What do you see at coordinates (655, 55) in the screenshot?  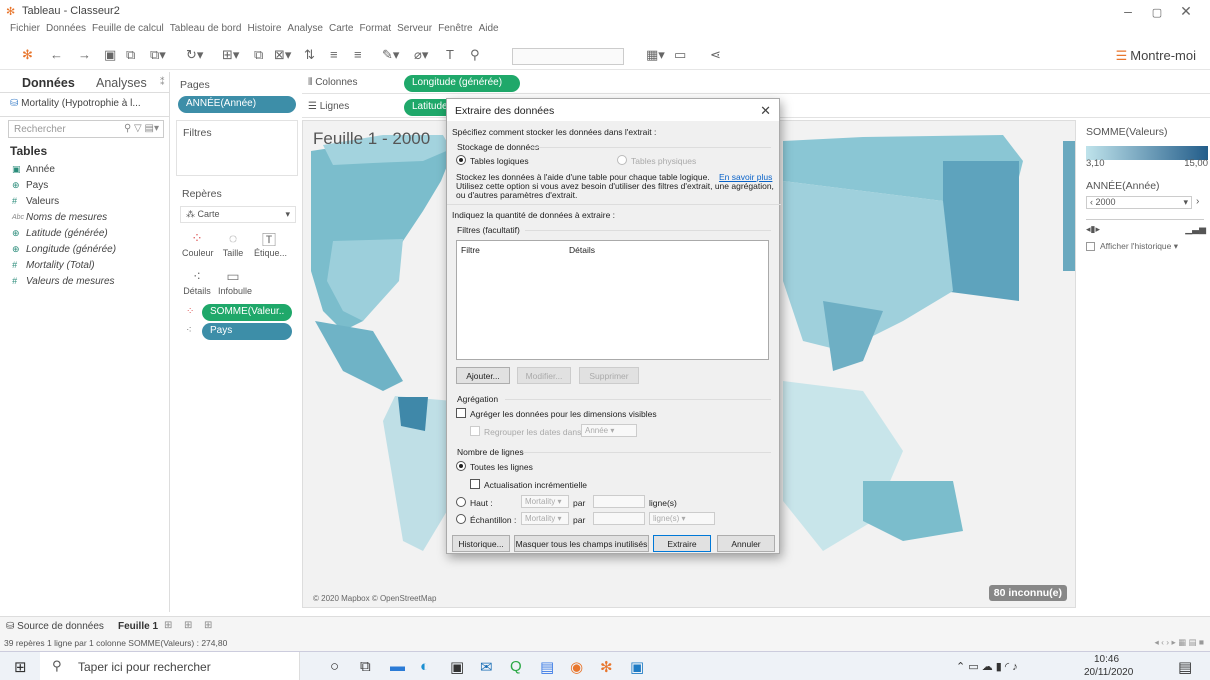 I see `device-preview-icon: ▦▾` at bounding box center [655, 55].